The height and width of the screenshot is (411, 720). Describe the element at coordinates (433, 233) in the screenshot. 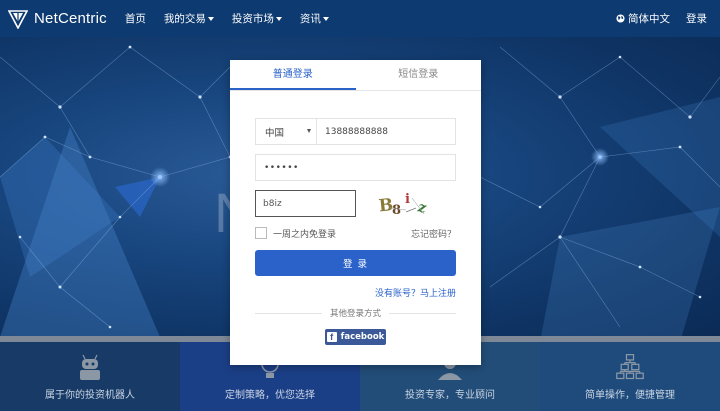

I see `forgot-password-link: 忘记密码？` at that location.